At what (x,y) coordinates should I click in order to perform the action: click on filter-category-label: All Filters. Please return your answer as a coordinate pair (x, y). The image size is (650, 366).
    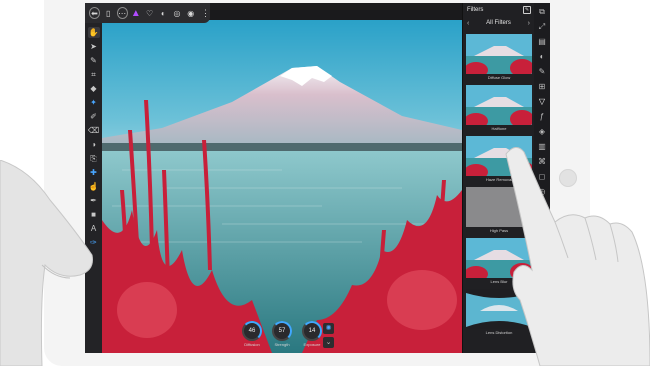
    Looking at the image, I should click on (498, 23).